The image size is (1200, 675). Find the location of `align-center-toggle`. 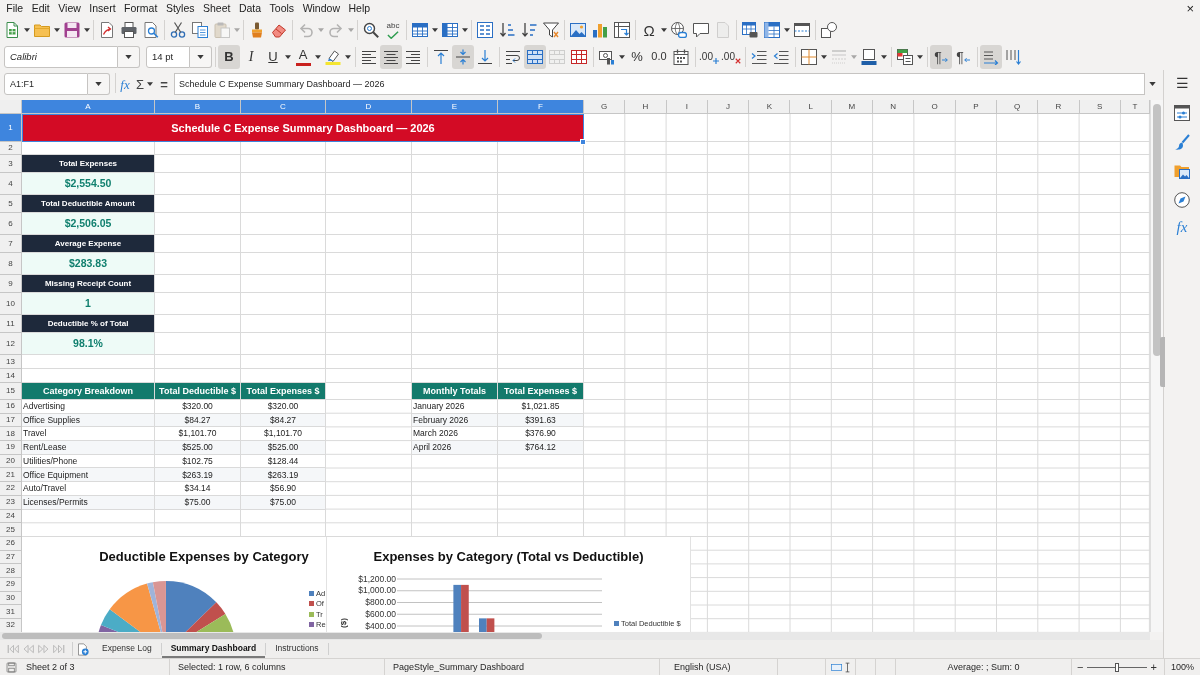

align-center-toggle is located at coordinates (391, 56).